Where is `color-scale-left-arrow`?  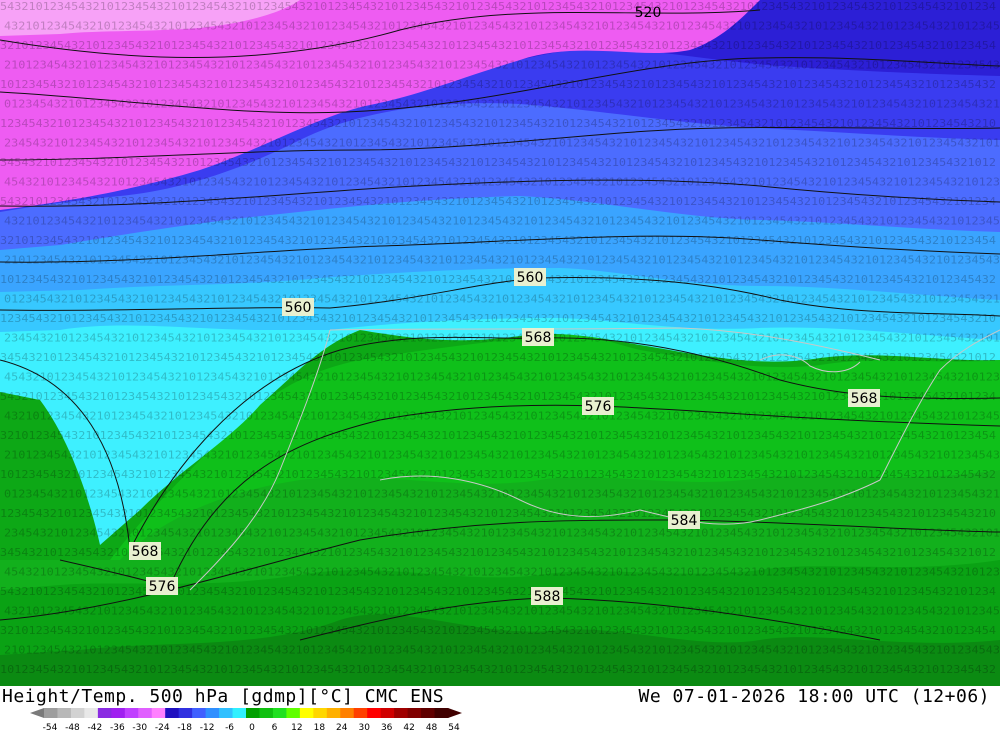 color-scale-left-arrow is located at coordinates (37, 713).